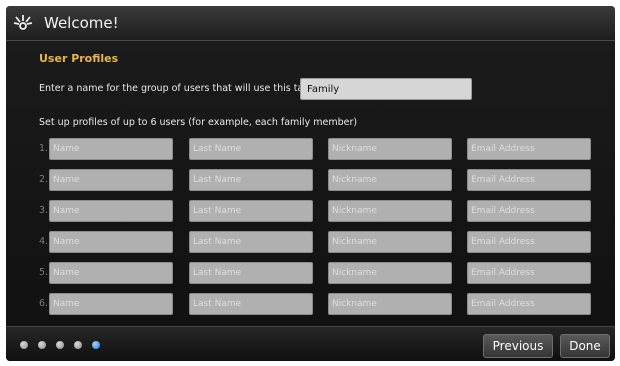 This screenshot has height=366, width=620. I want to click on row-number: 1., so click(44, 148).